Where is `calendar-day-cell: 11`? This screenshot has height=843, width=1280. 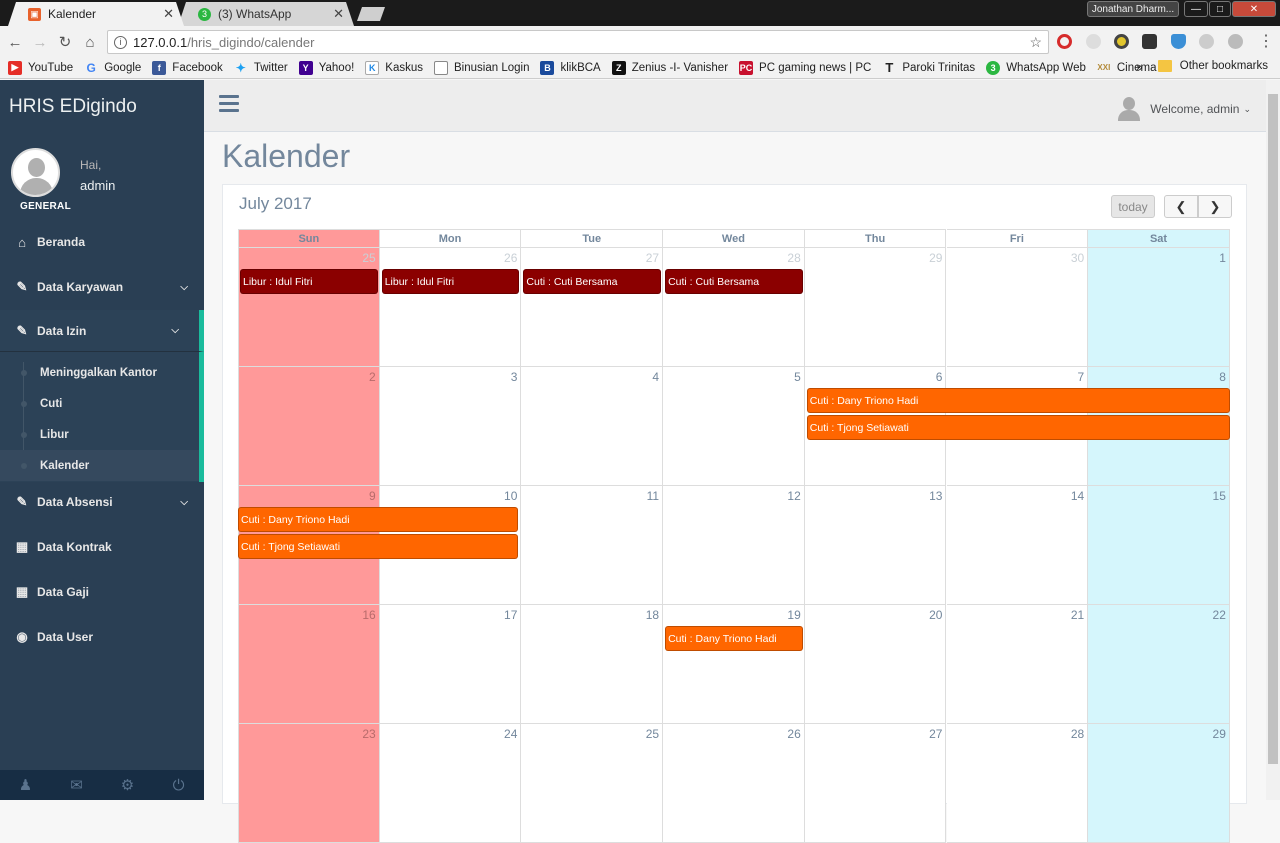
calendar-day-cell: 11 is located at coordinates (592, 545).